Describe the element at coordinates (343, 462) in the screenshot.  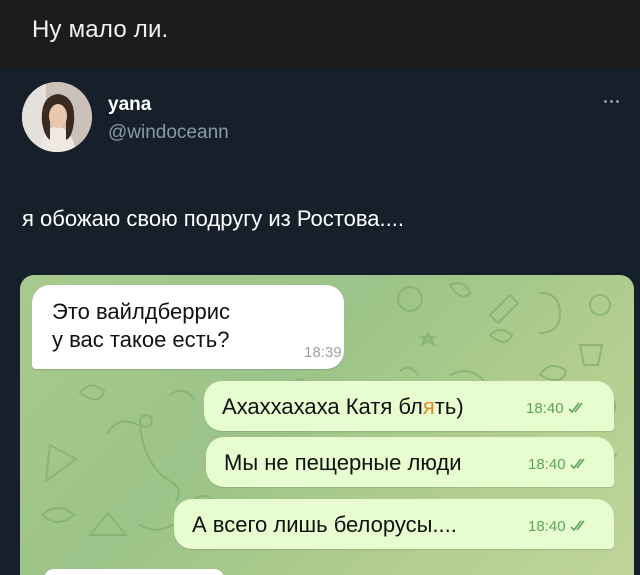
I see `outgoing-message-text: Мы не пещерные люди` at that location.